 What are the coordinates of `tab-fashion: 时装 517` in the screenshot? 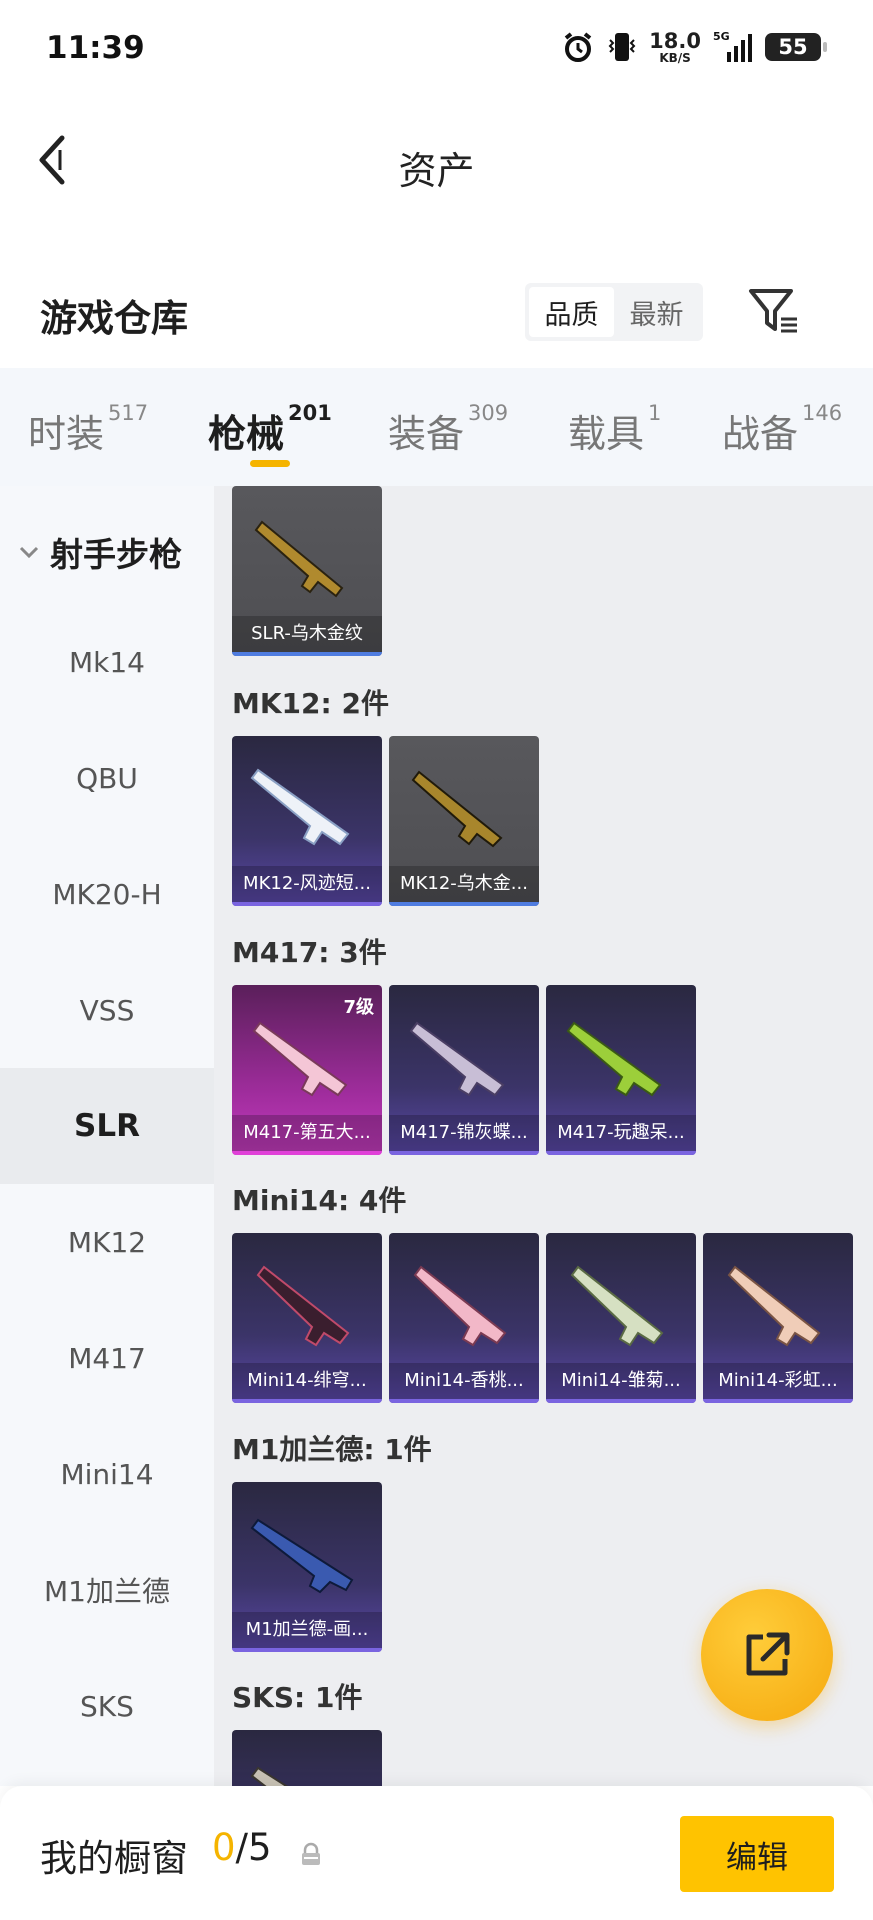 It's located at (88, 429).